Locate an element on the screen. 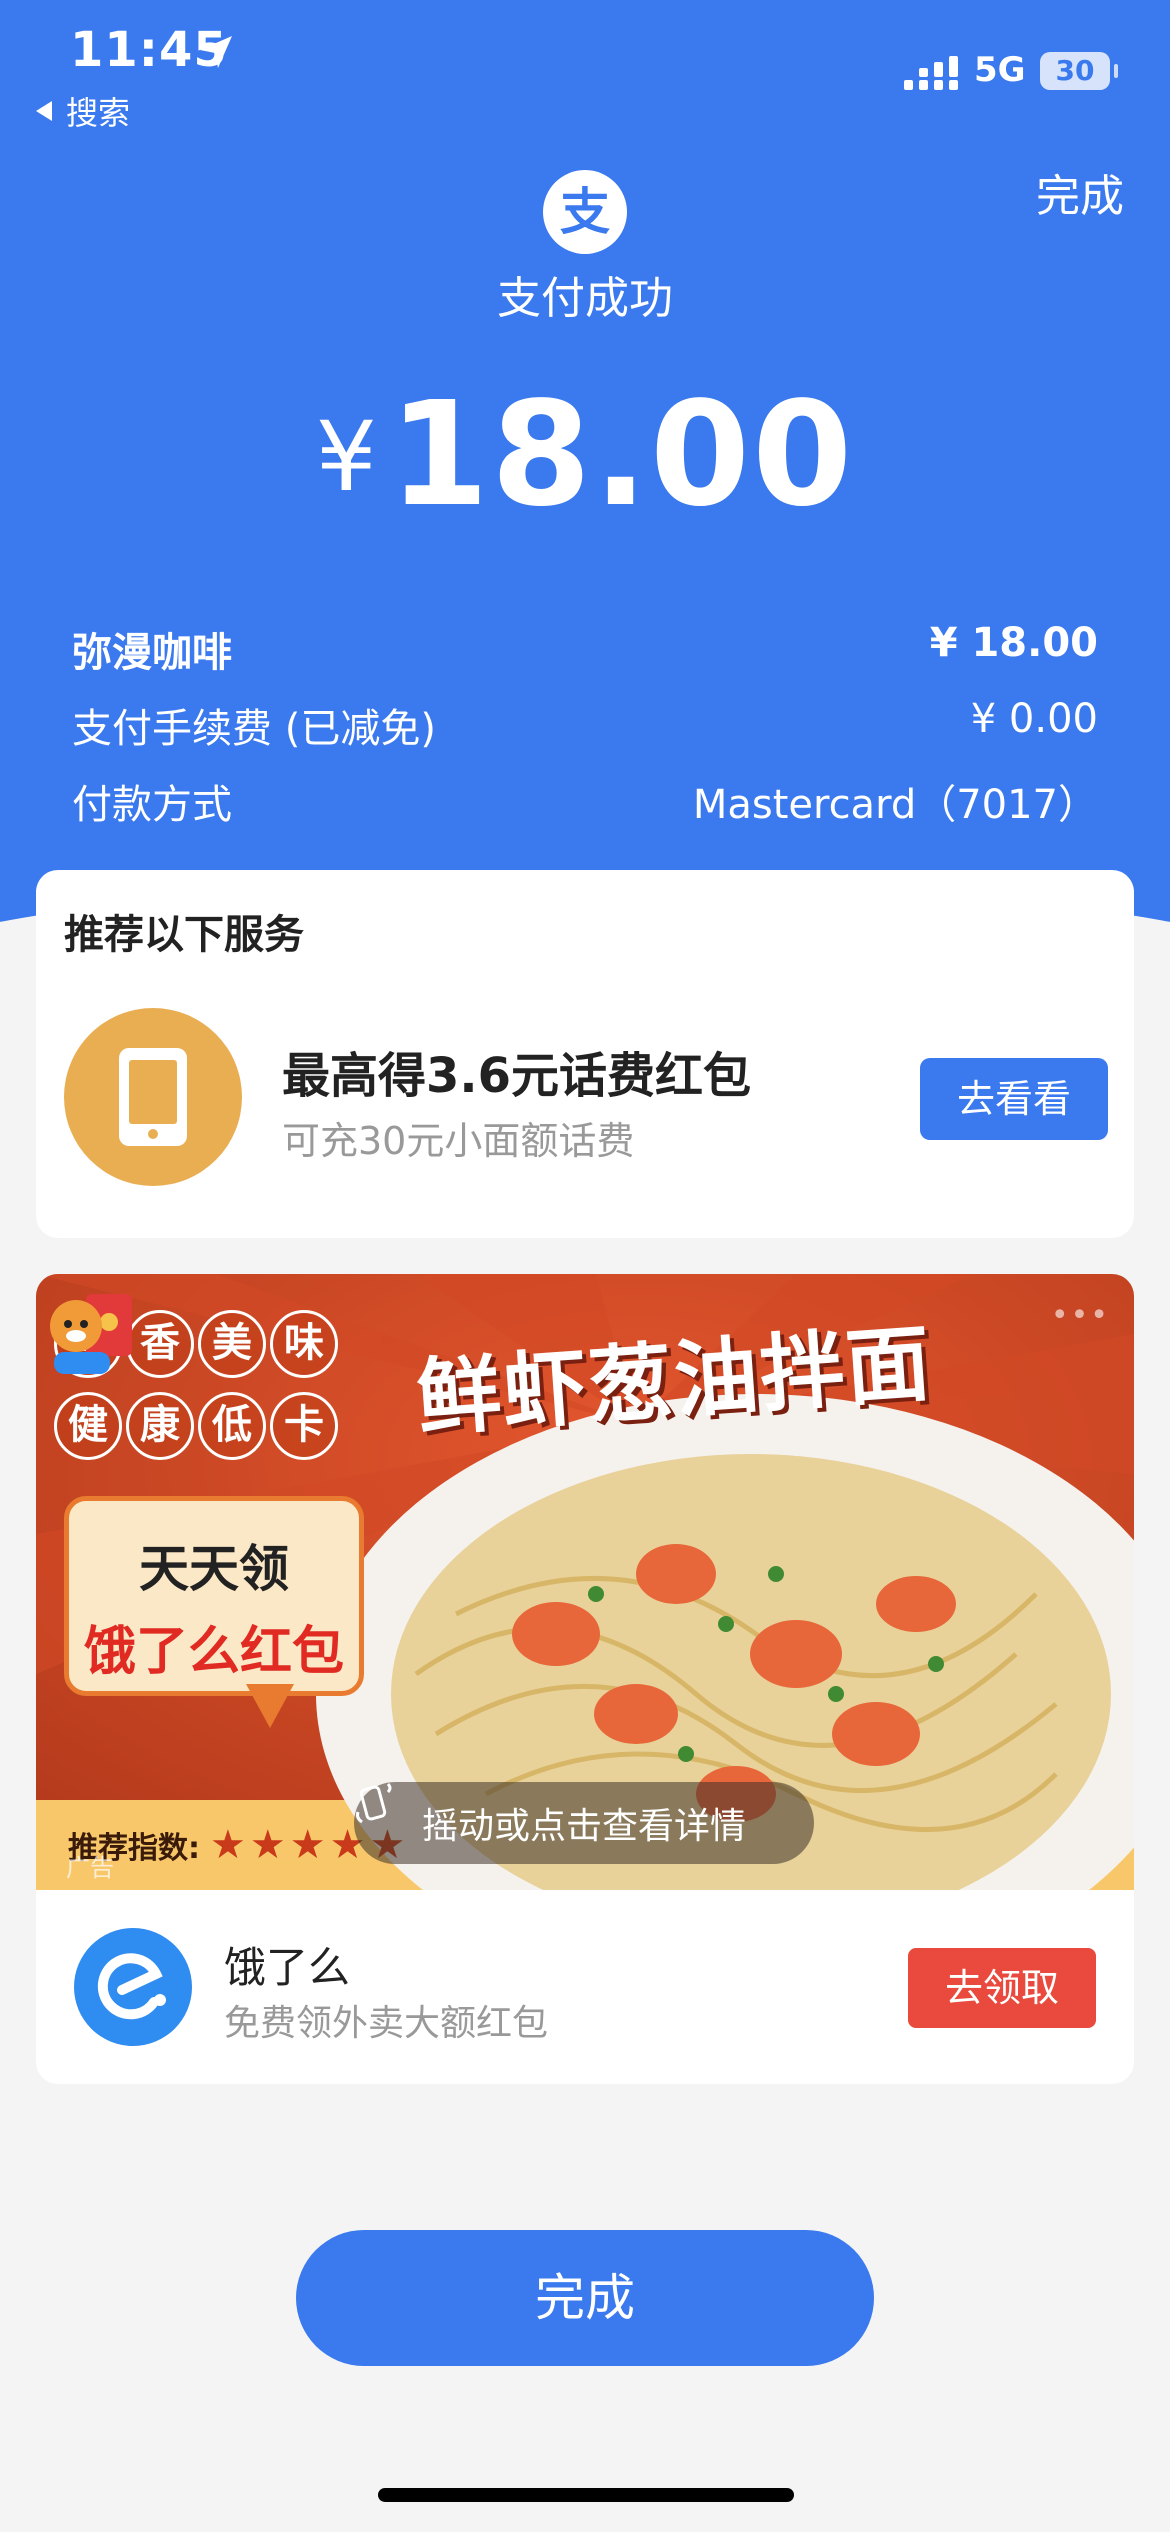 This screenshot has width=1170, height=2532. shake-text: 摇动或点击查看详情 is located at coordinates (583, 1826).